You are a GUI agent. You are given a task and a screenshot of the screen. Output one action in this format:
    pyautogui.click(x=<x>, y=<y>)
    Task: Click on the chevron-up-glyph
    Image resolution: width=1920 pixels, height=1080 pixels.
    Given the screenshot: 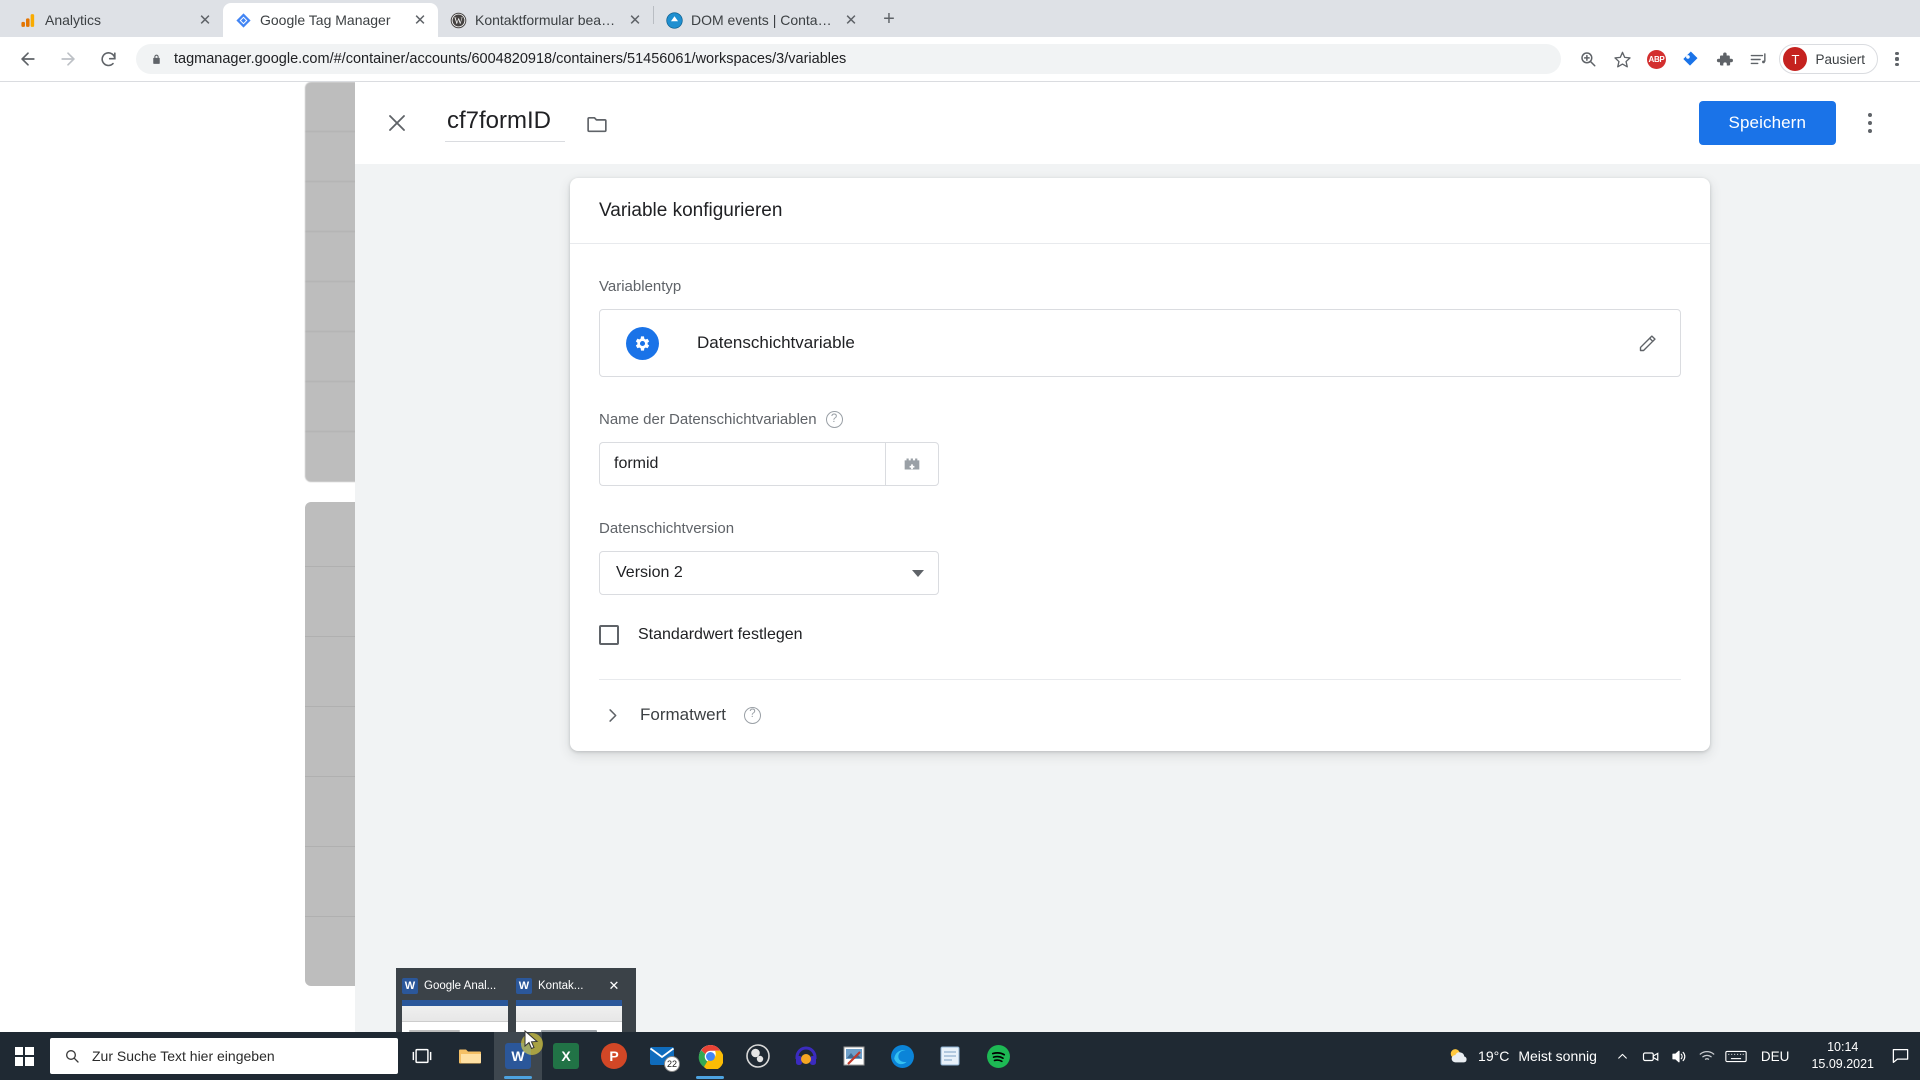 What is the action you would take?
    pyautogui.click(x=1623, y=1056)
    